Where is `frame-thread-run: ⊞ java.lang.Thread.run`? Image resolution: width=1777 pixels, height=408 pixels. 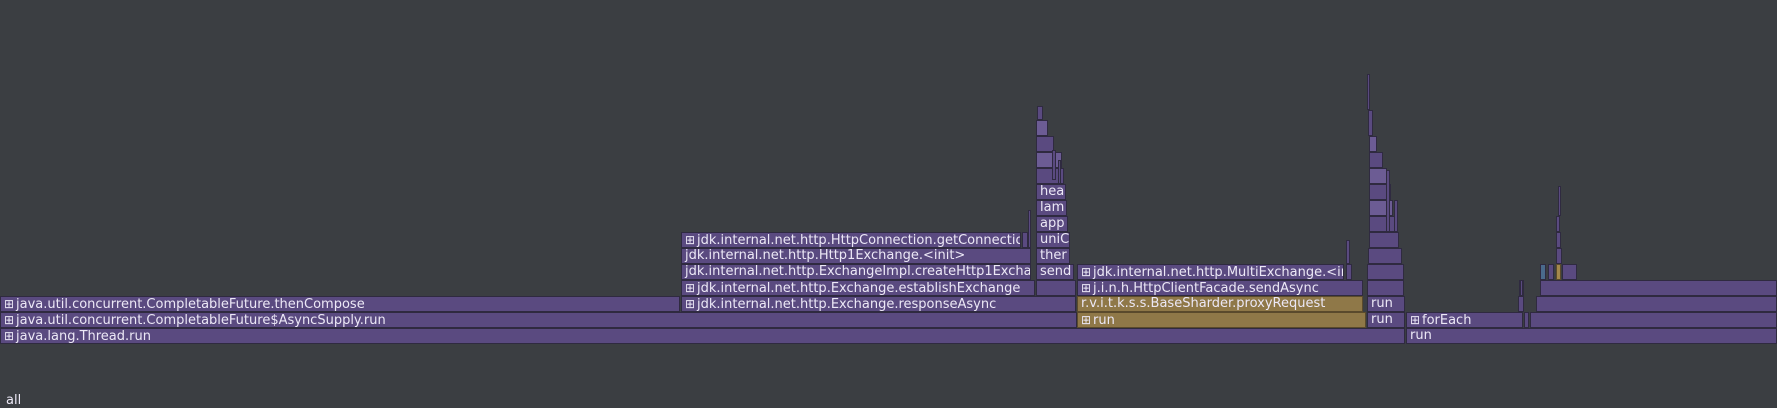 frame-thread-run: ⊞ java.lang.Thread.run is located at coordinates (702, 336).